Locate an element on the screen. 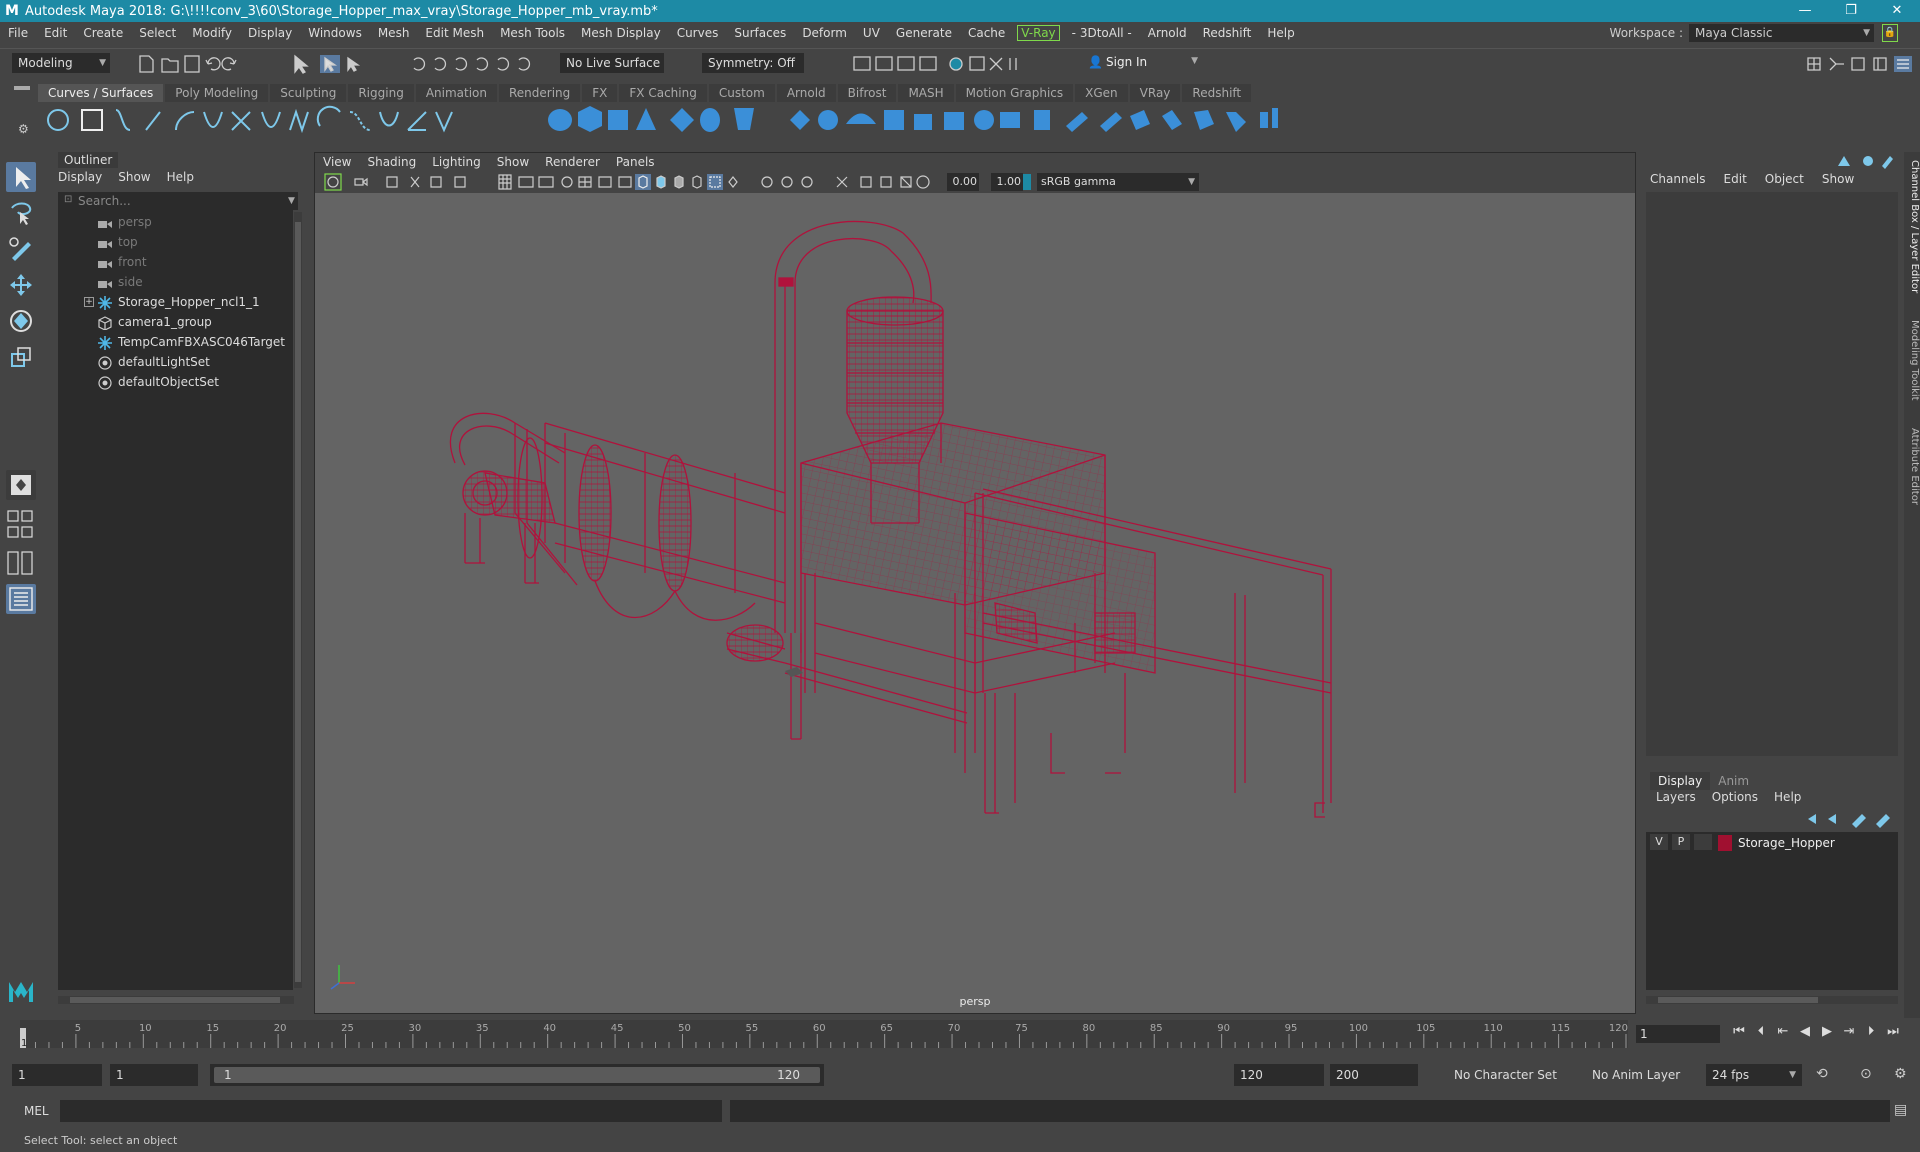 The image size is (1920, 1152). shelf-tab-rigging: Rigging is located at coordinates (381, 93).